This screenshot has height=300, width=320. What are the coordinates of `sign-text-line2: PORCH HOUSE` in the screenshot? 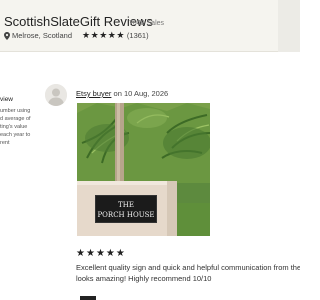 It's located at (125, 215).